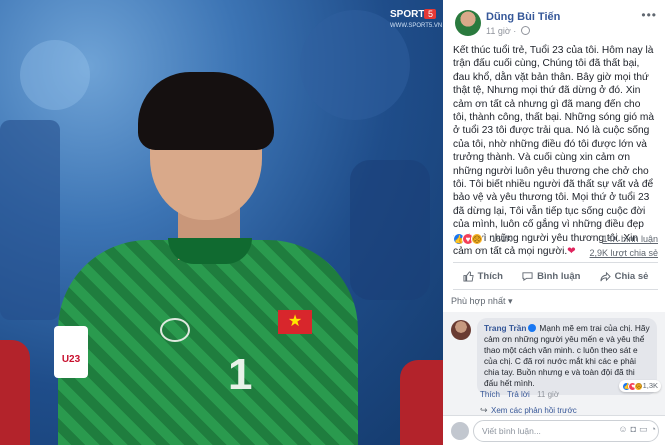 Image resolution: width=665 pixels, height=445 pixels. Describe the element at coordinates (490, 394) in the screenshot. I see `comment-like-button: Thích` at that location.